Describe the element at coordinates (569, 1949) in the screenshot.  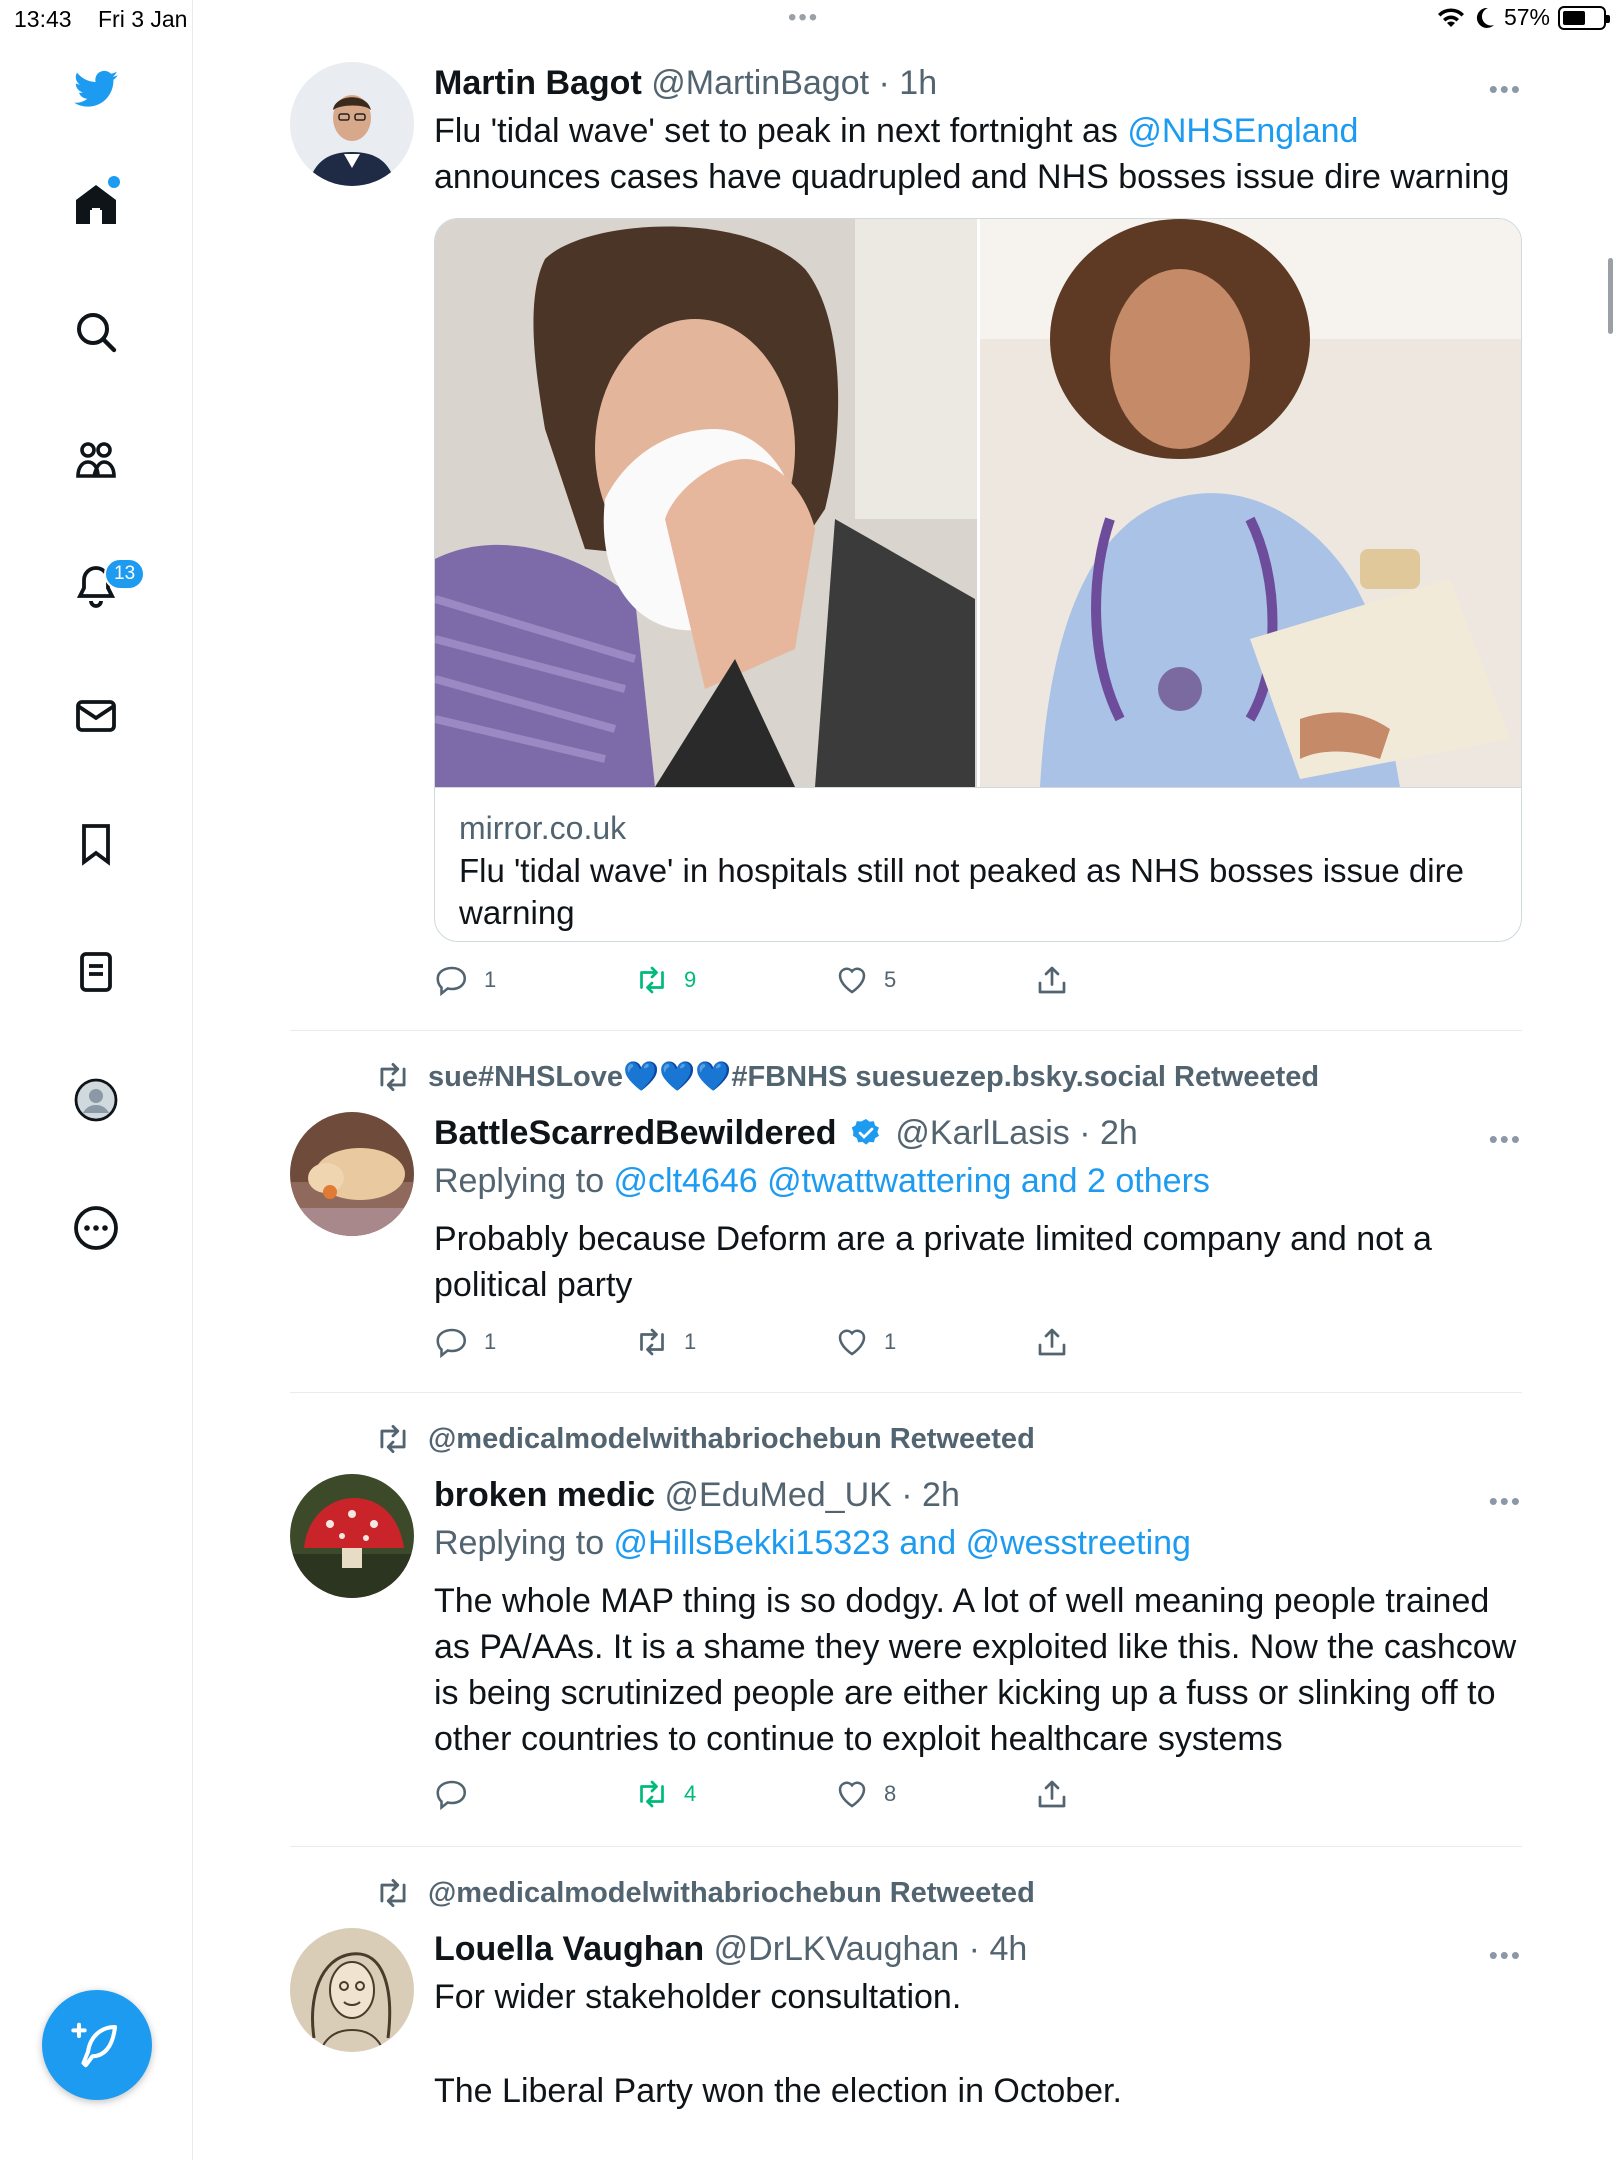
I see `author-name: Louella Vaughan` at that location.